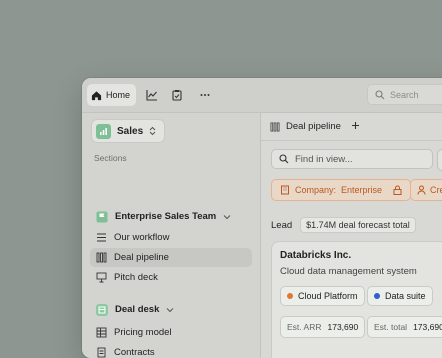 The height and width of the screenshot is (358, 442). I want to click on chart-icon, so click(152, 95).